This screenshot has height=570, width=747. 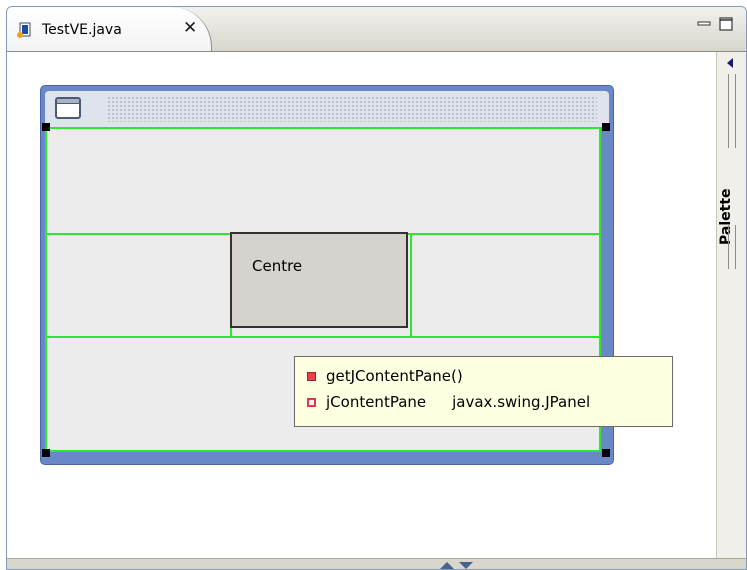 I want to click on frame-title-bar, so click(x=327, y=109).